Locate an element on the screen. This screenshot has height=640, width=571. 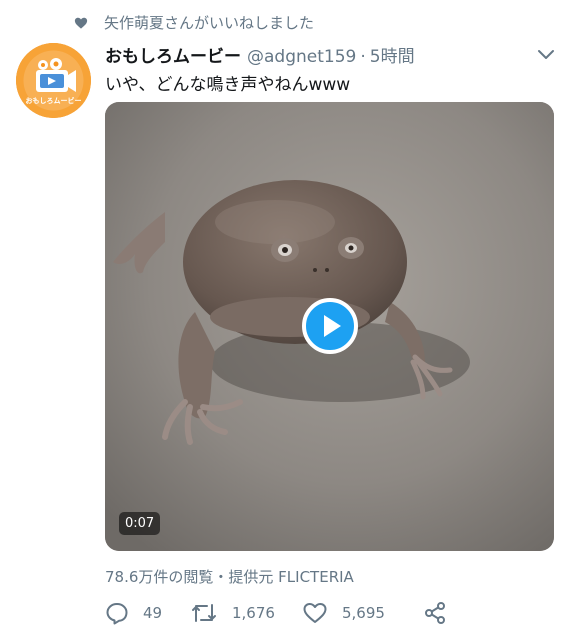
play-button is located at coordinates (330, 326).